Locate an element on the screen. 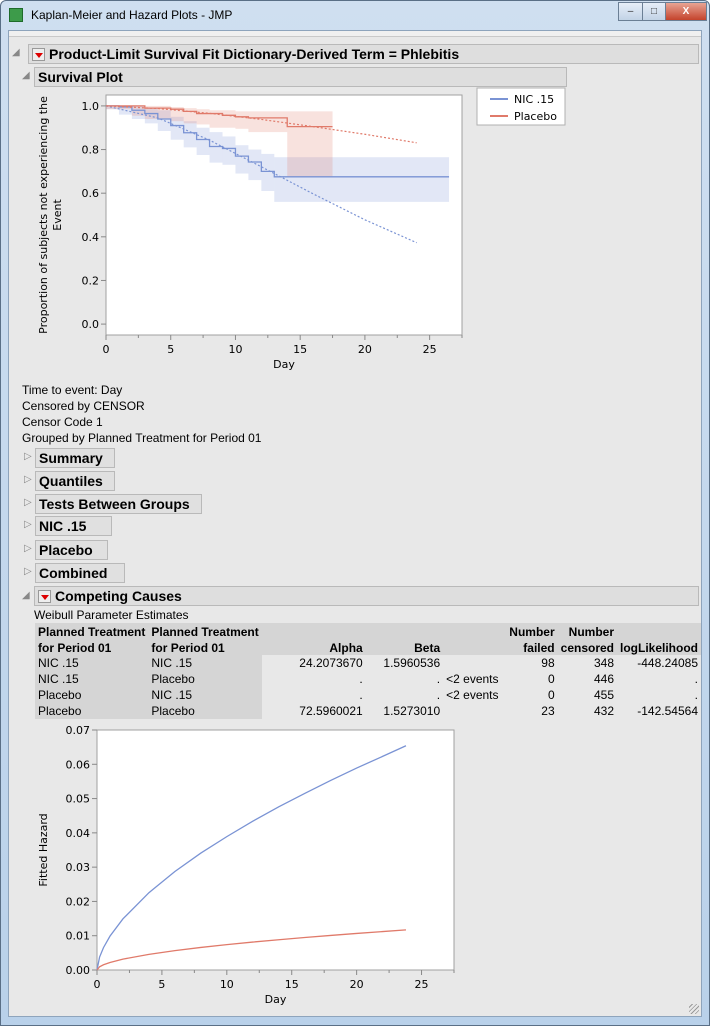 The image size is (710, 1026). section-summary: Summary is located at coordinates (75, 458).